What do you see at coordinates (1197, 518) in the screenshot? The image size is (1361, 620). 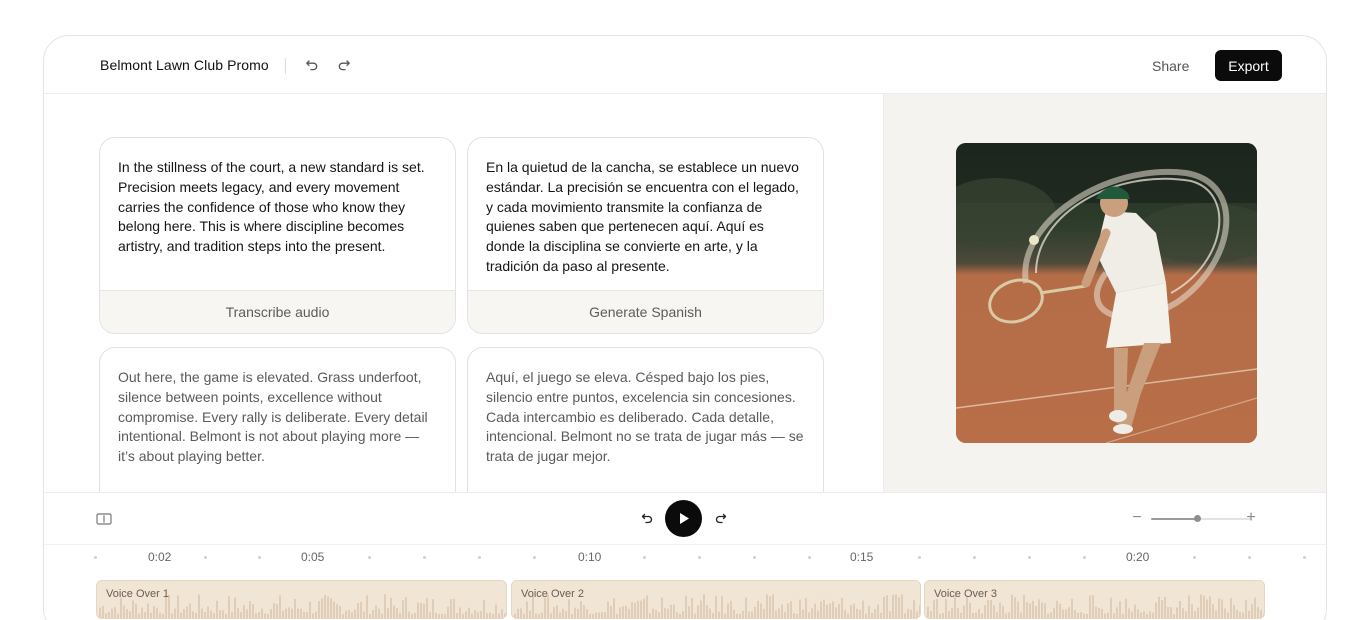 I see `zoom-slider-thumb` at bounding box center [1197, 518].